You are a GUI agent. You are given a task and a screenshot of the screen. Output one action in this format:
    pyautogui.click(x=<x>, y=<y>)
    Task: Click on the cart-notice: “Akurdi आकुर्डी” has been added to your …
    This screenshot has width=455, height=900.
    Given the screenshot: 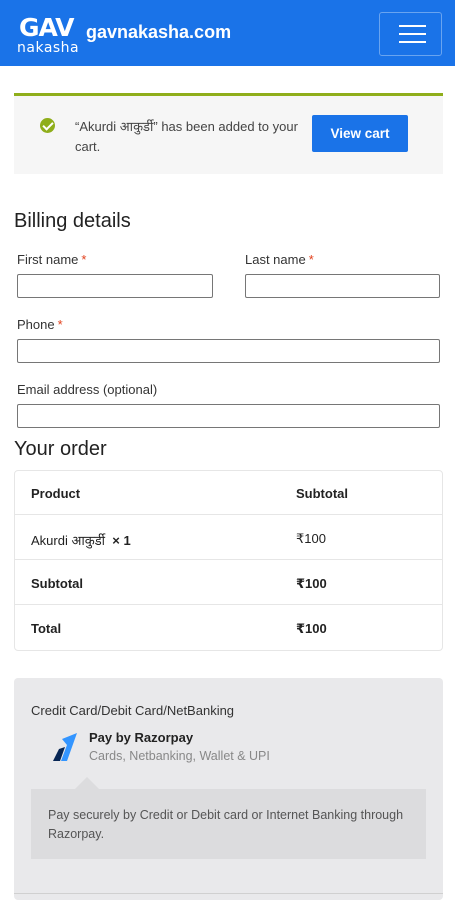 What is the action you would take?
    pyautogui.click(x=228, y=133)
    